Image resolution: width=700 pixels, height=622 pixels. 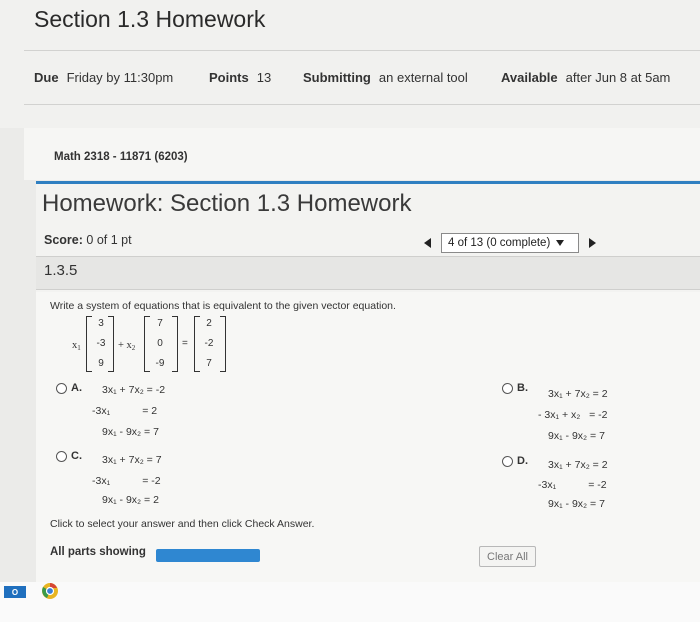 I want to click on detail-value: 13, so click(x=264, y=77).